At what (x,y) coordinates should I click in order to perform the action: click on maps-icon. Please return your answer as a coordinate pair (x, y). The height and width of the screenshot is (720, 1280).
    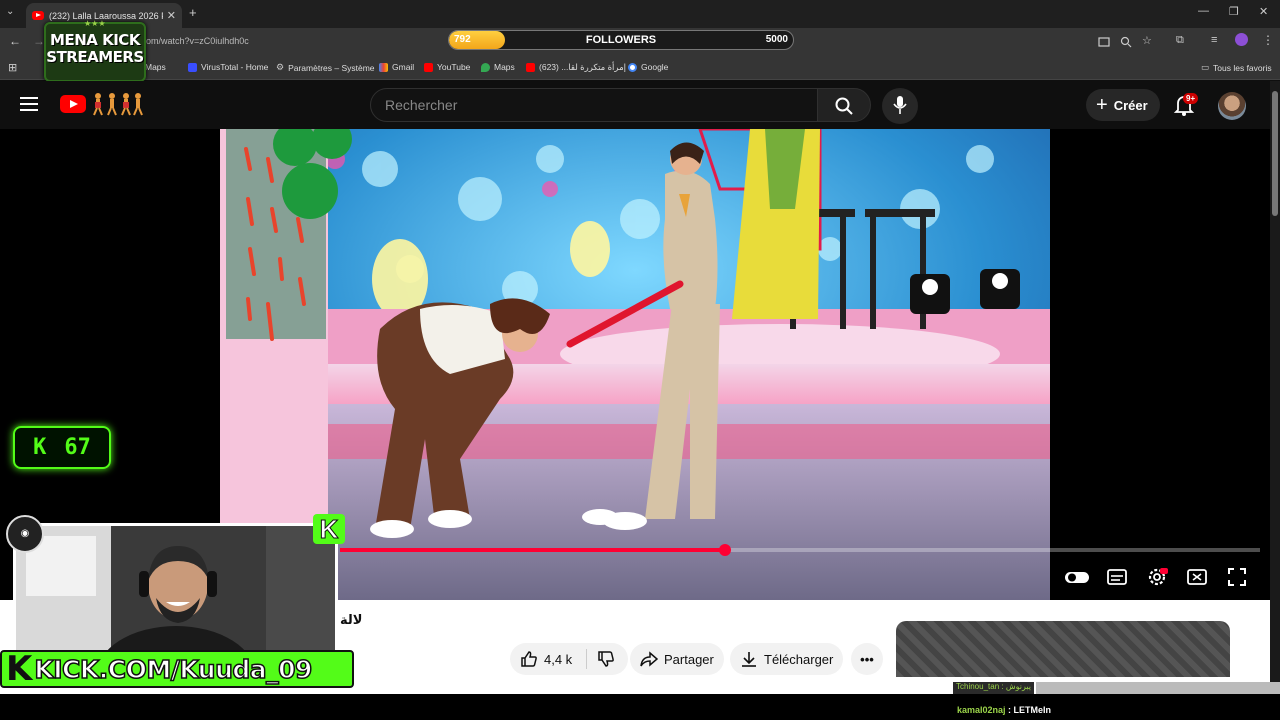
    Looking at the image, I should click on (485, 67).